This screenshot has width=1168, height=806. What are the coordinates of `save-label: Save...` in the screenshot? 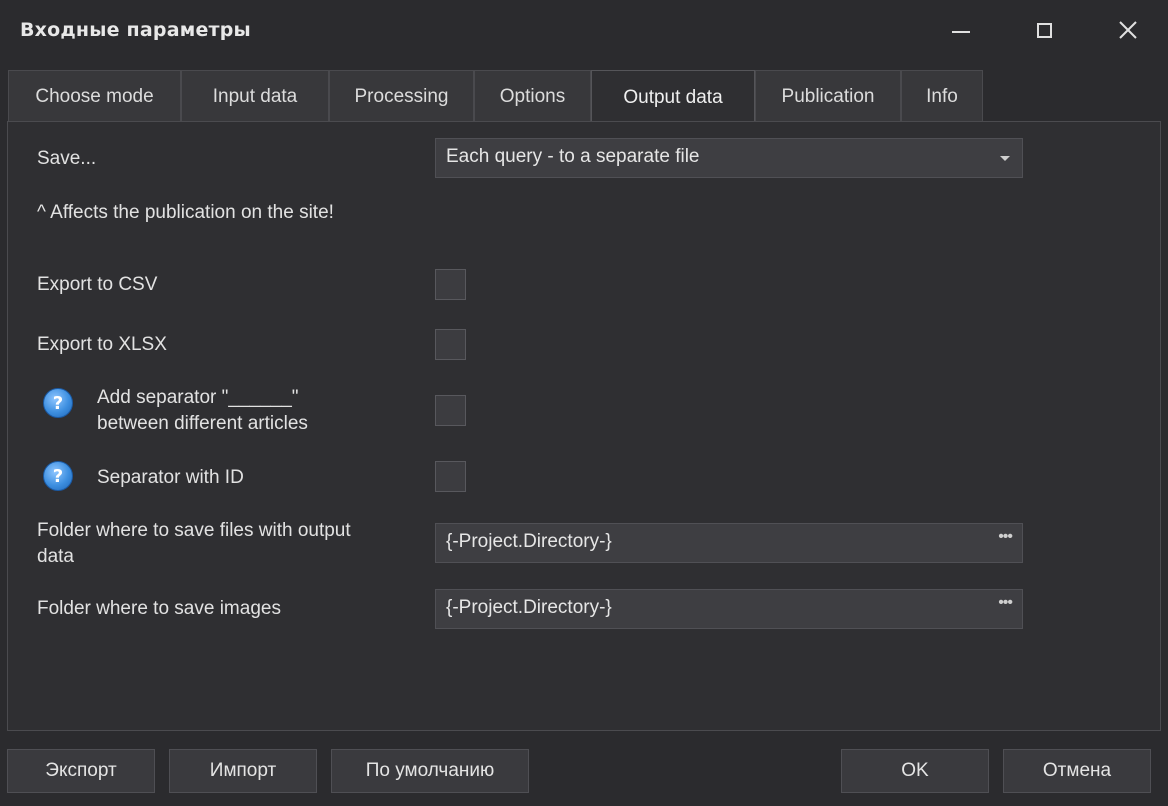 It's located at (67, 158).